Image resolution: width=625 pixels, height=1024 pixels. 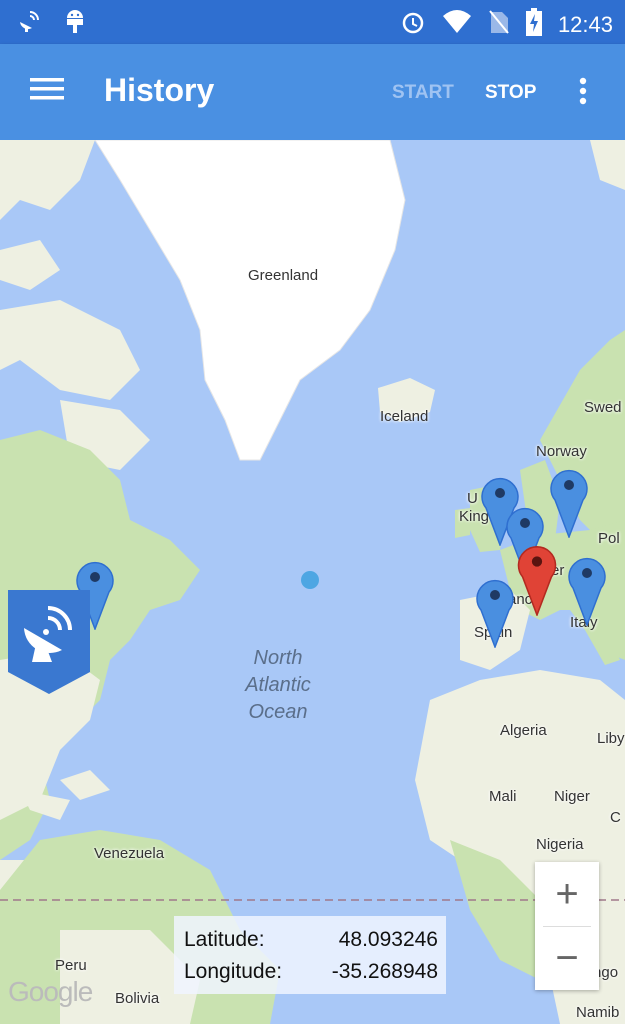 What do you see at coordinates (457, 24) in the screenshot?
I see `wifi-icon` at bounding box center [457, 24].